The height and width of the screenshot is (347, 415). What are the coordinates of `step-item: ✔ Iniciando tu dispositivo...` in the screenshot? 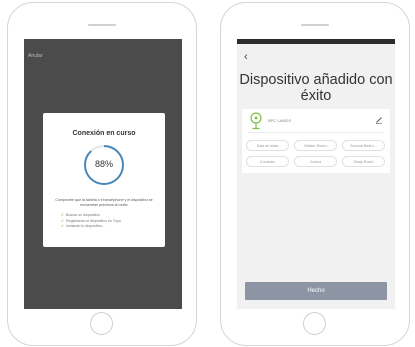 It's located at (83, 226).